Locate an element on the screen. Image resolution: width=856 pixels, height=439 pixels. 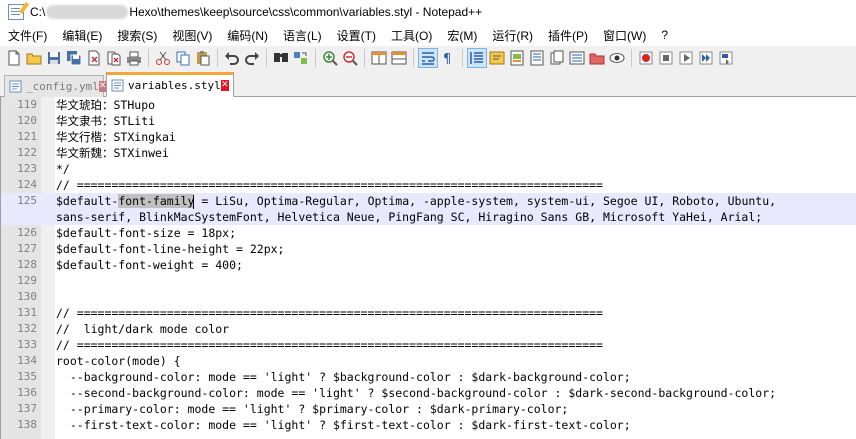
menu-language: 语言(L) is located at coordinates (302, 35).